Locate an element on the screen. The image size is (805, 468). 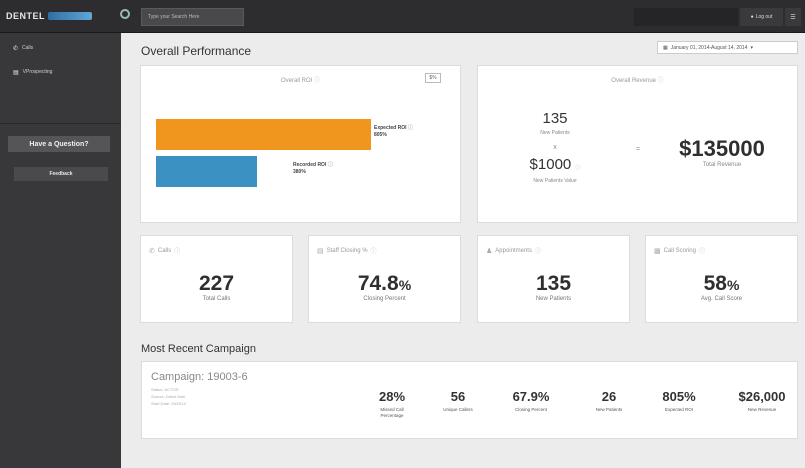
kpi-number: 227 is located at coordinates (216, 283).